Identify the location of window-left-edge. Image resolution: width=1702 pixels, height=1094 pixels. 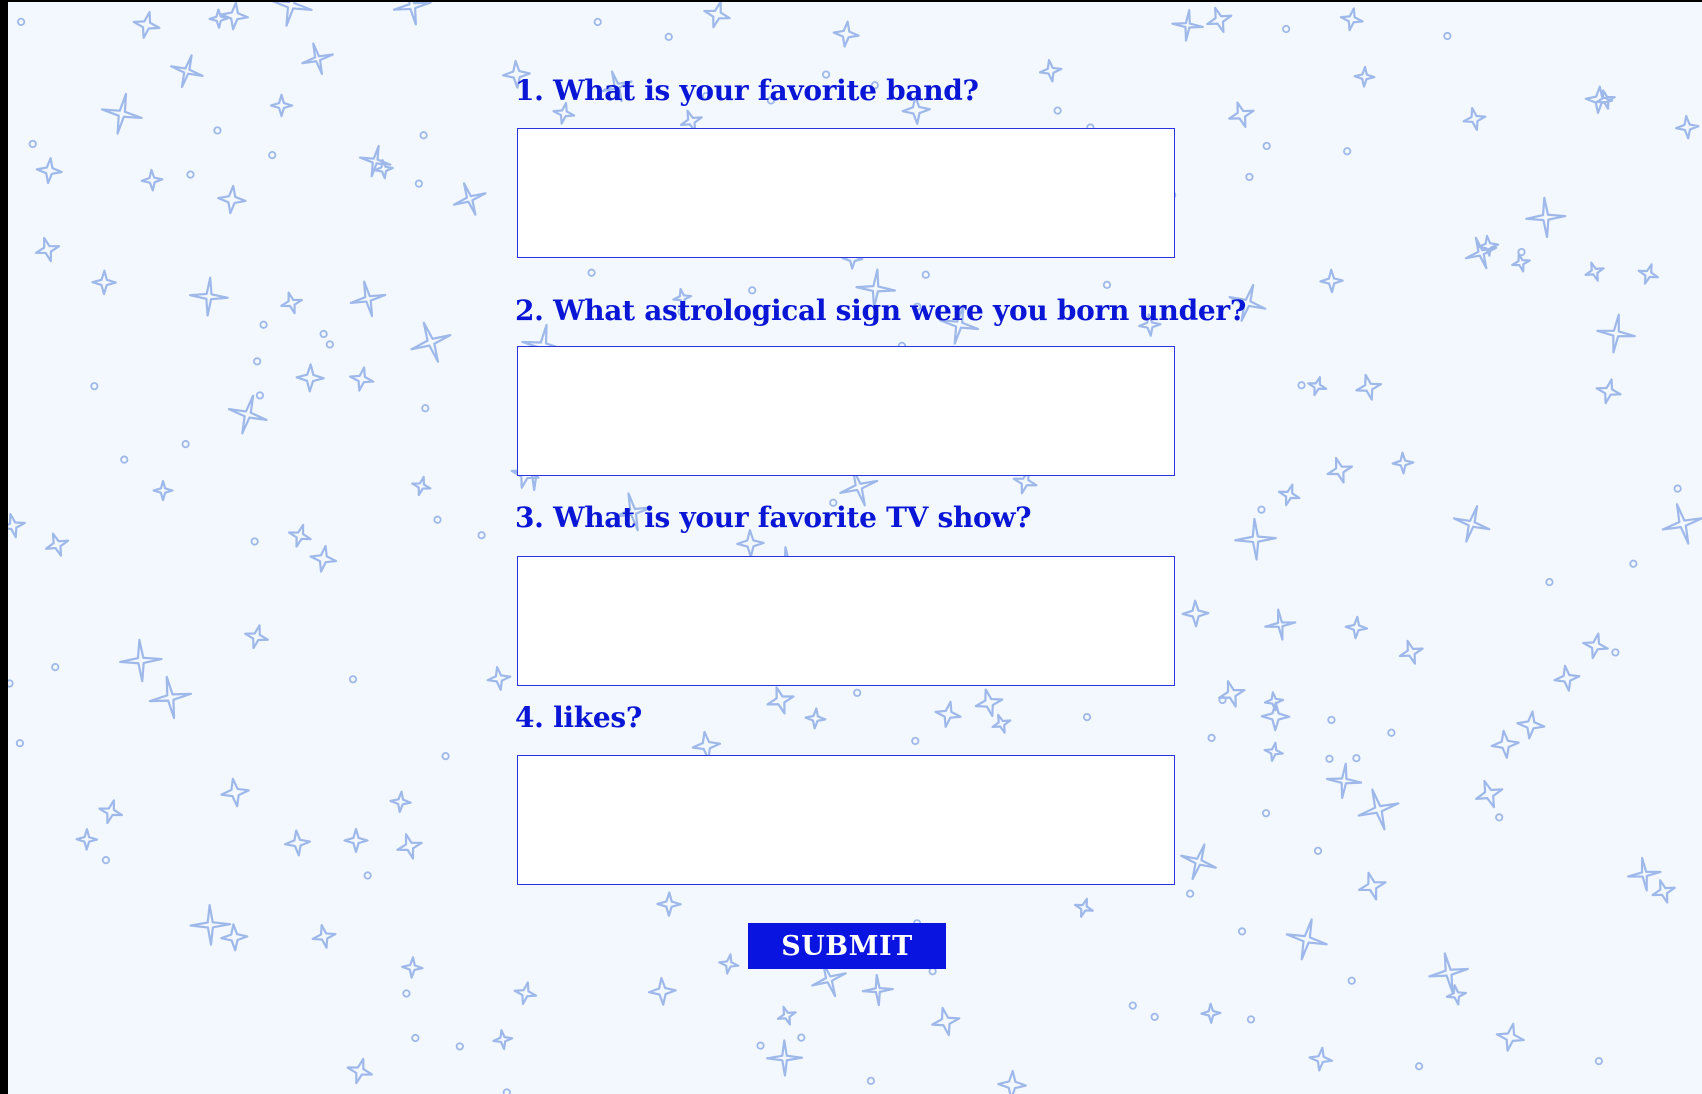
(4, 547).